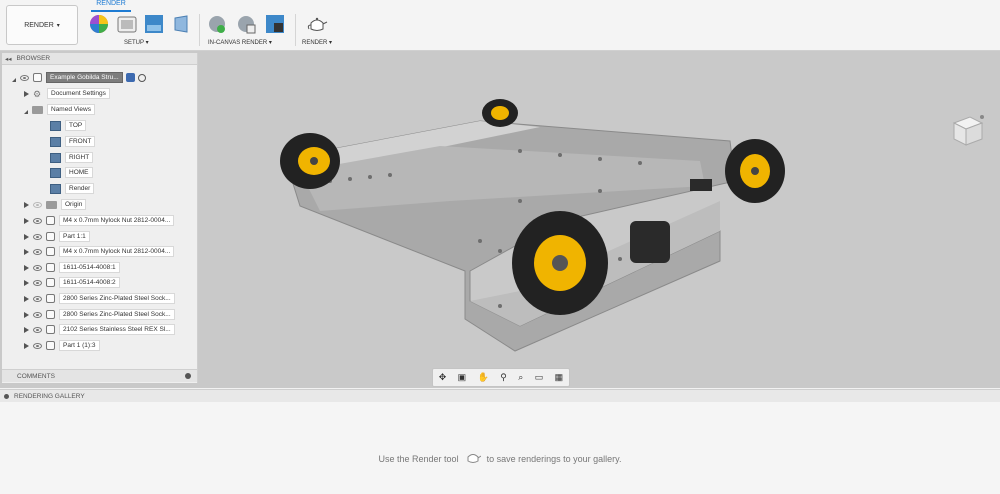 The width and height of the screenshot is (1000, 494). What do you see at coordinates (246, 24) in the screenshot?
I see `in-canvas-render-settings-icon` at bounding box center [246, 24].